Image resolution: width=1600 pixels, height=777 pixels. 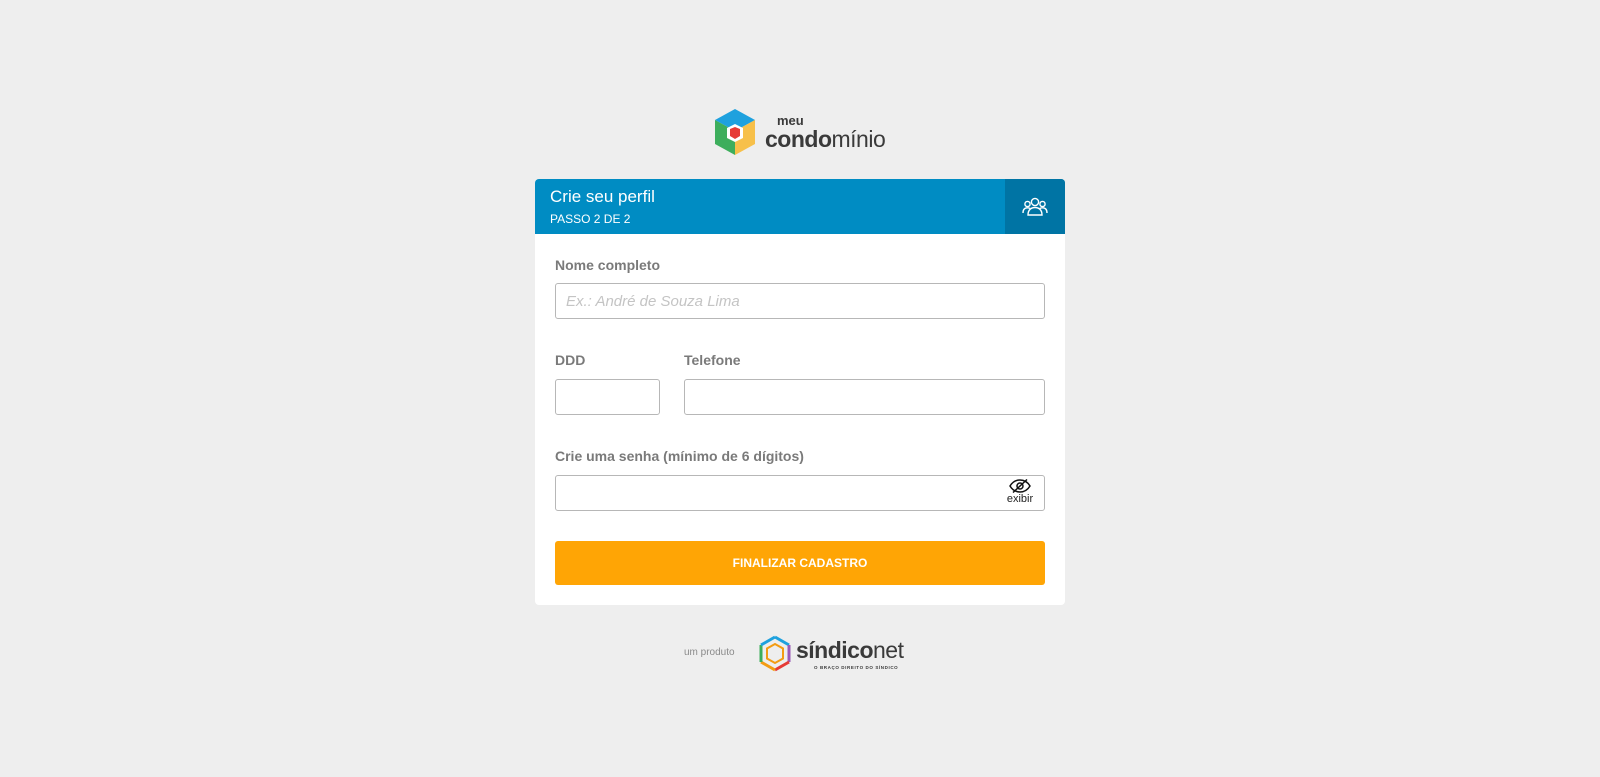 What do you see at coordinates (835, 650) in the screenshot?
I see `sindiconet-brand-bold: síndico` at bounding box center [835, 650].